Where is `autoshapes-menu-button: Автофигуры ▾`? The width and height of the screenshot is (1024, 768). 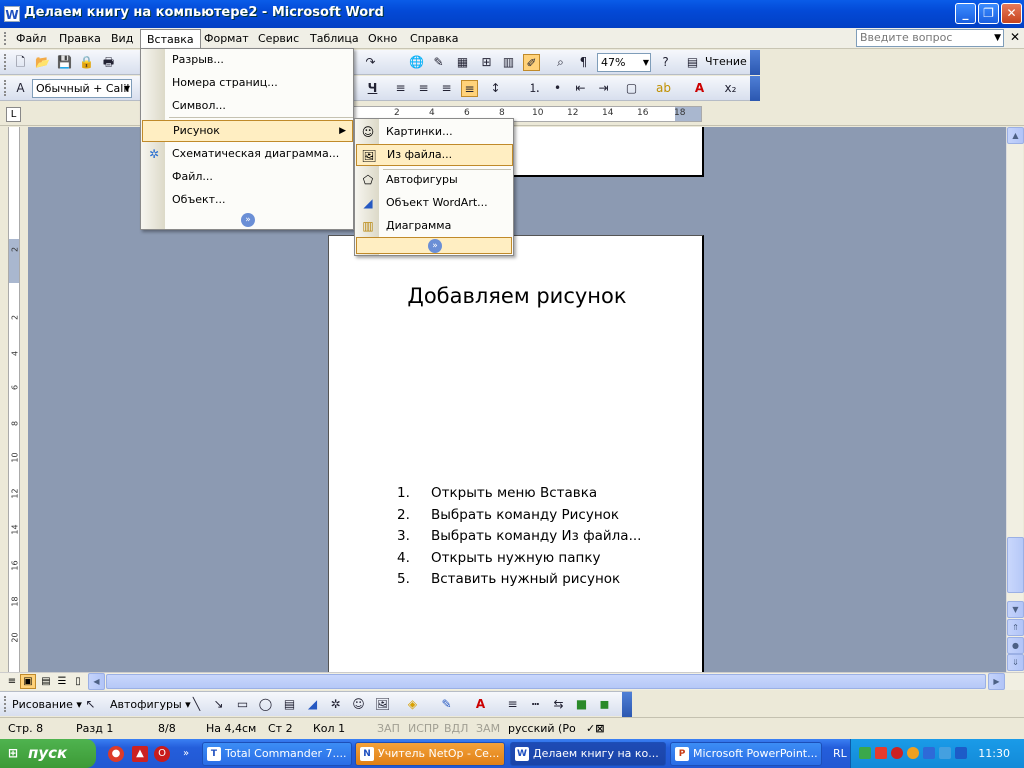
autoshapes-menu-button: Автофигуры ▾ is located at coordinates (150, 704).